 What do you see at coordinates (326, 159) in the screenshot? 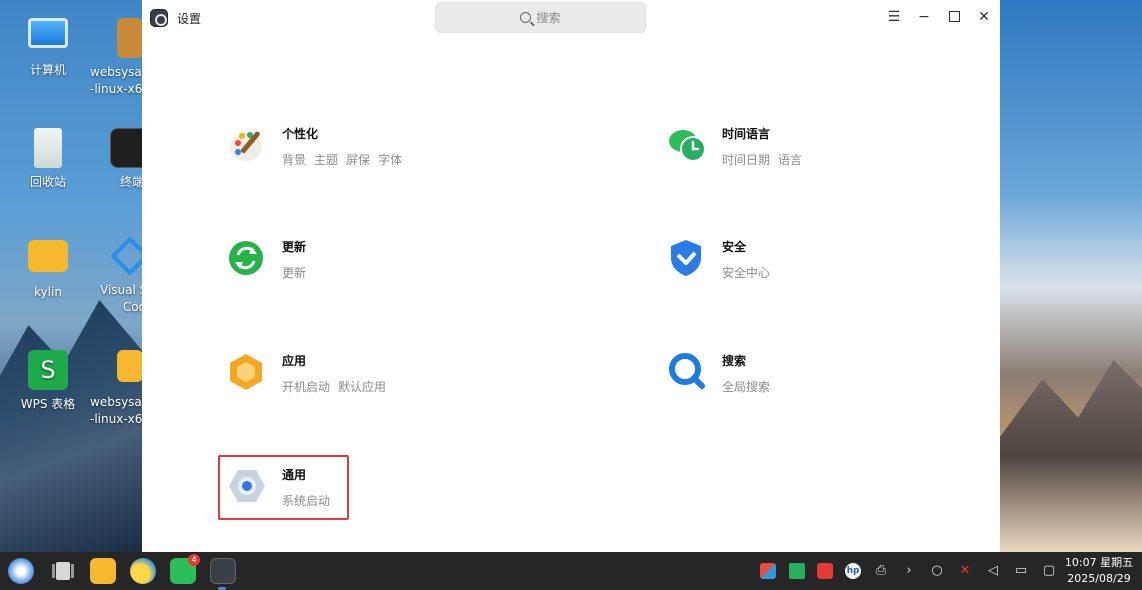
I see `link-theme: 主题` at bounding box center [326, 159].